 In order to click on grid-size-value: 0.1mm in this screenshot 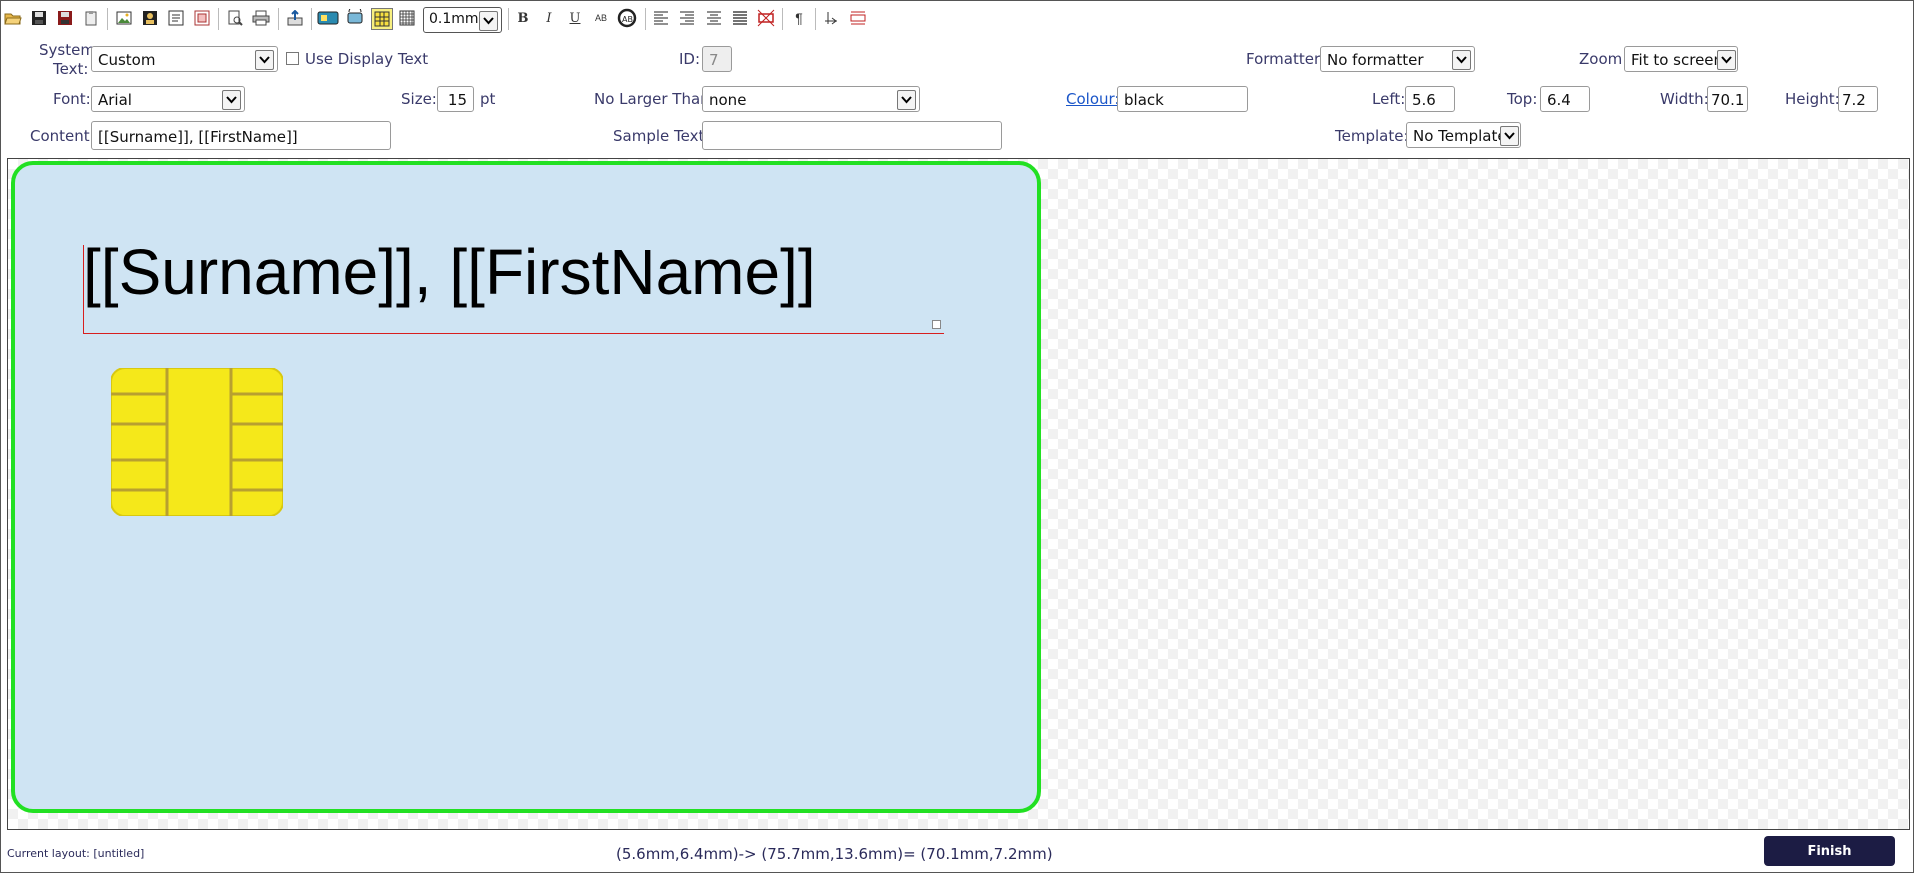, I will do `click(454, 19)`.